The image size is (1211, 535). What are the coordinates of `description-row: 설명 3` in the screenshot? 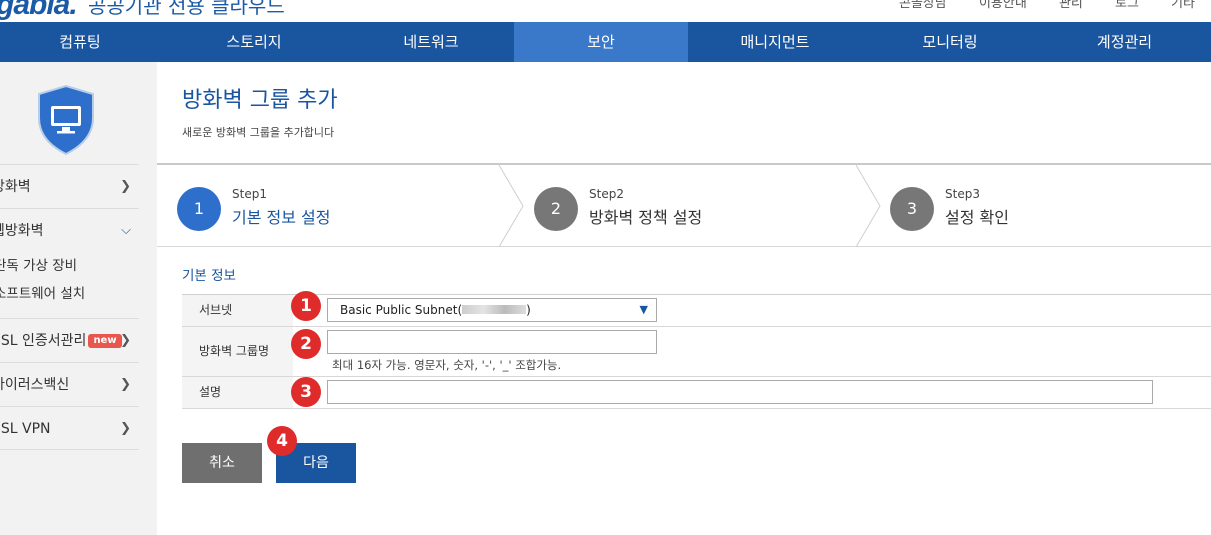 It's located at (696, 393).